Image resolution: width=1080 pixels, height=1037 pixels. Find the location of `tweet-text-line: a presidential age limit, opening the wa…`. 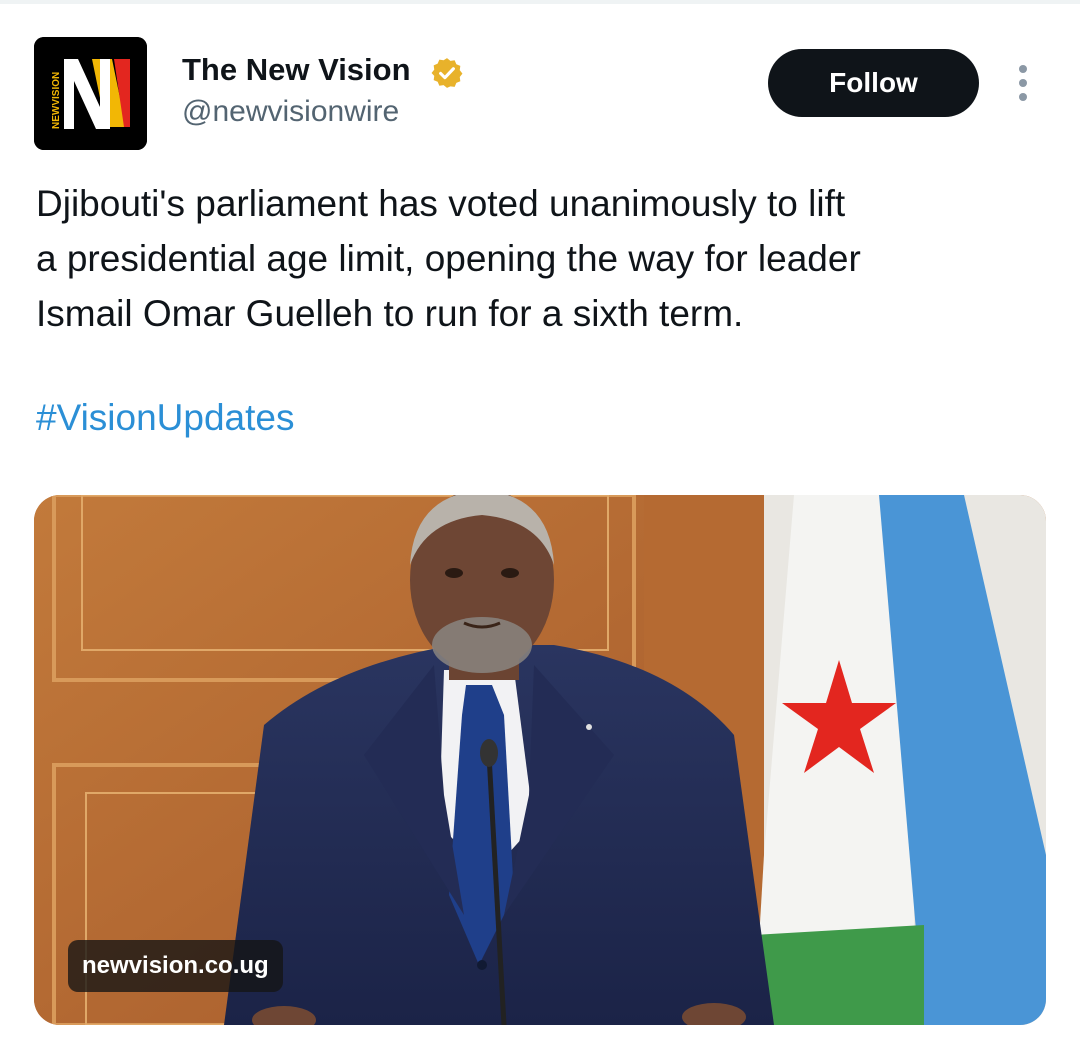

tweet-text-line: a presidential age limit, opening the wa… is located at coordinates (448, 258).